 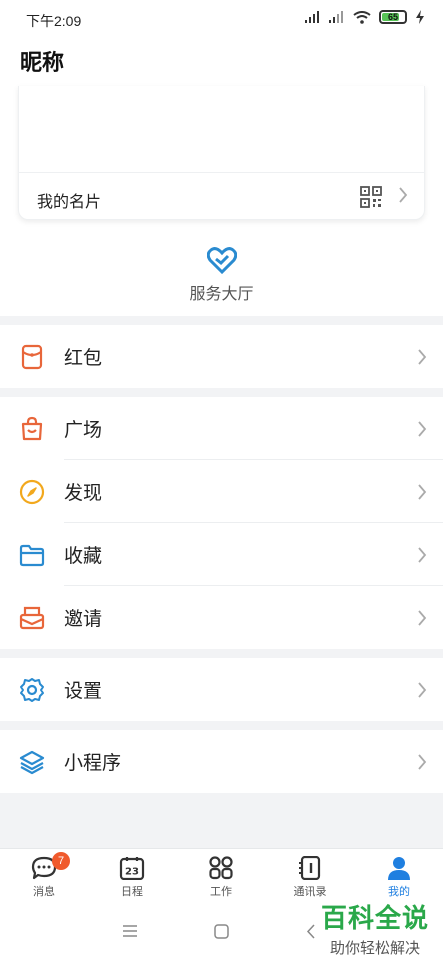 I want to click on menu-group-mini-programs: 小程序, so click(x=221, y=761).